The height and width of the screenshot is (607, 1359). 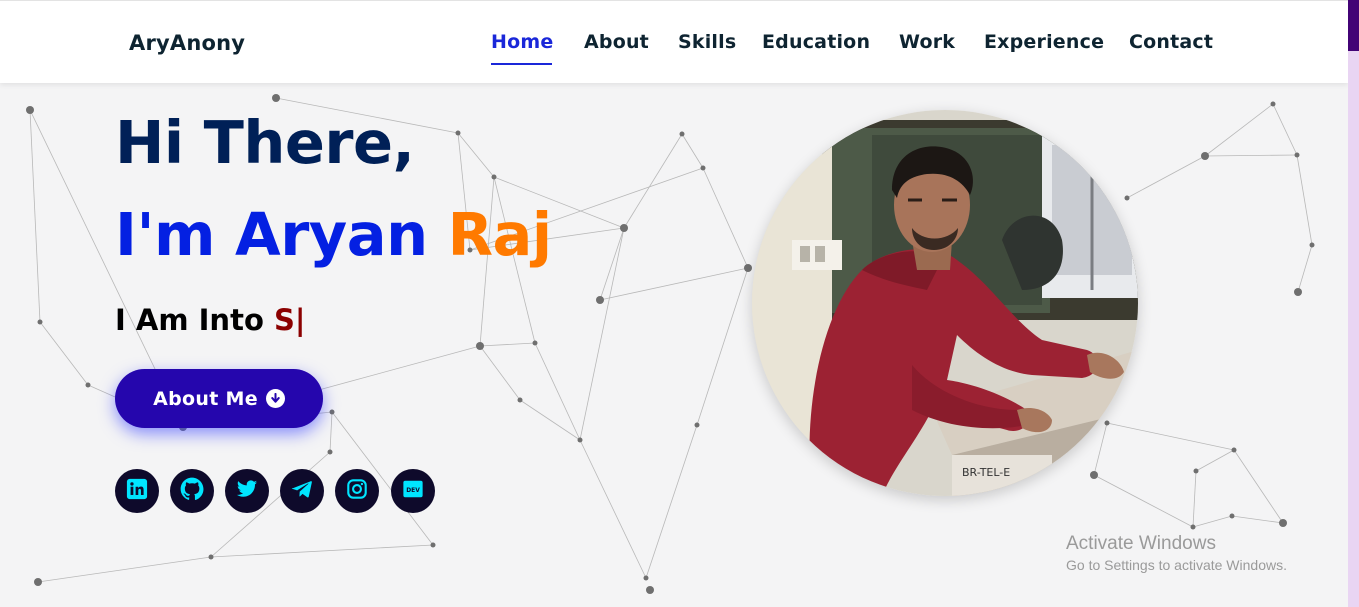 What do you see at coordinates (1176, 565) in the screenshot?
I see `activate-windows-subtitle: Go to Settings to activate Windows.` at bounding box center [1176, 565].